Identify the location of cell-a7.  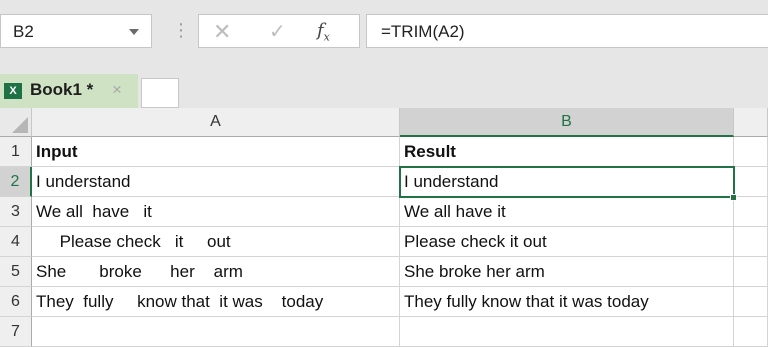
(216, 332).